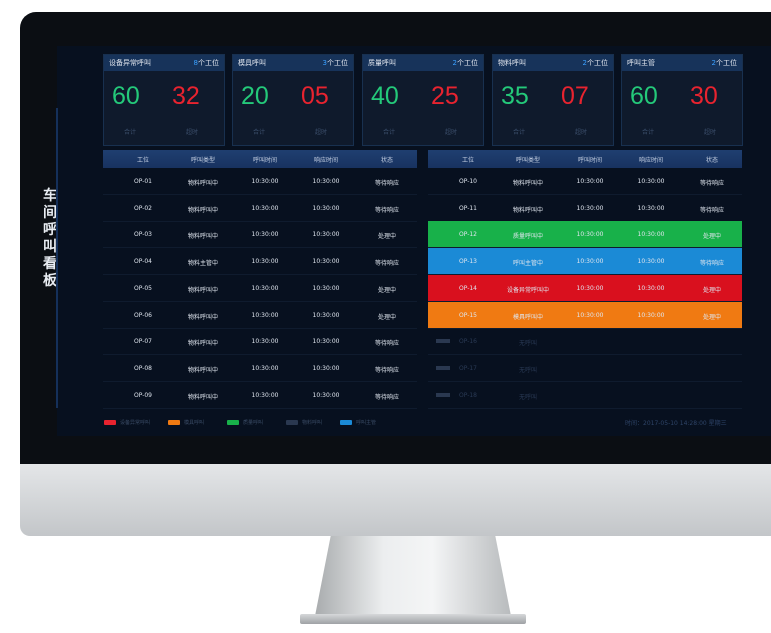 This screenshot has height=633, width=771. What do you see at coordinates (252, 63) in the screenshot?
I see `card-title: 模具呼叫` at bounding box center [252, 63].